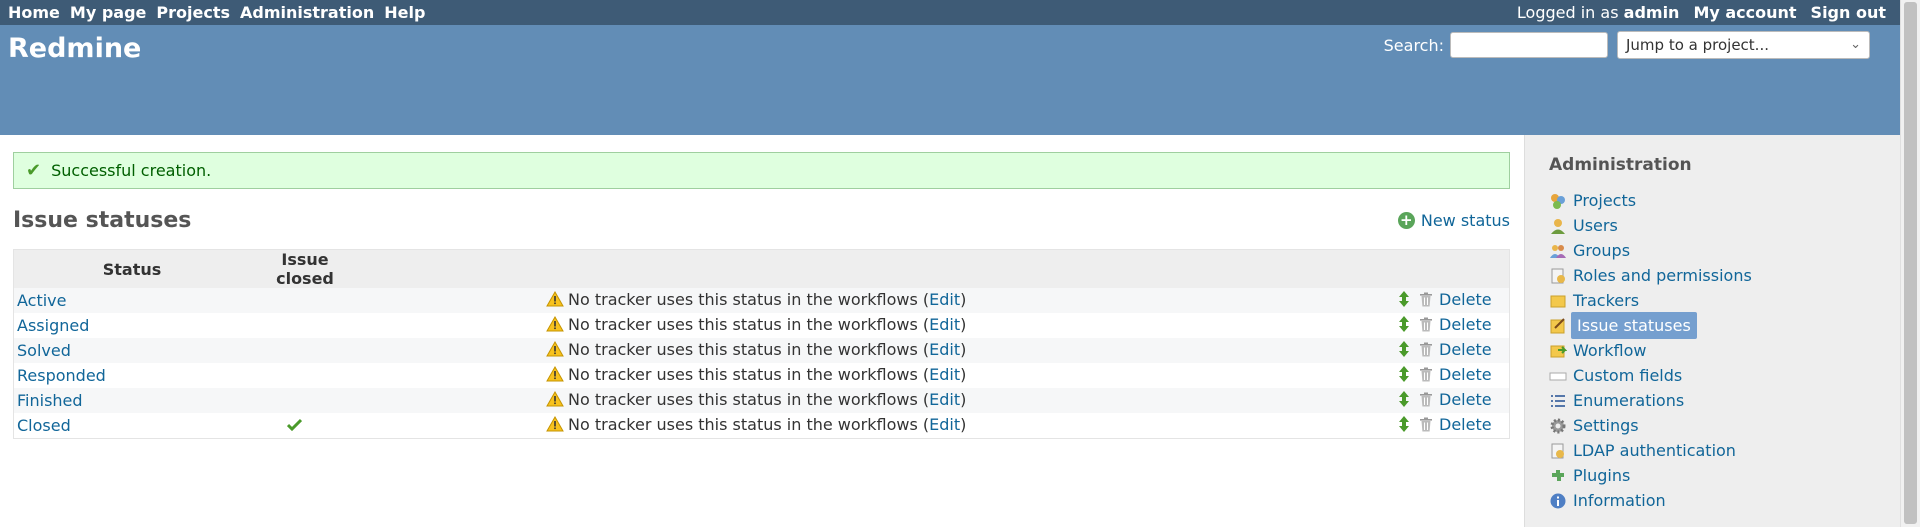 The image size is (1920, 527). What do you see at coordinates (1634, 325) in the screenshot?
I see `sidebar-item-label: Issue statuses` at bounding box center [1634, 325].